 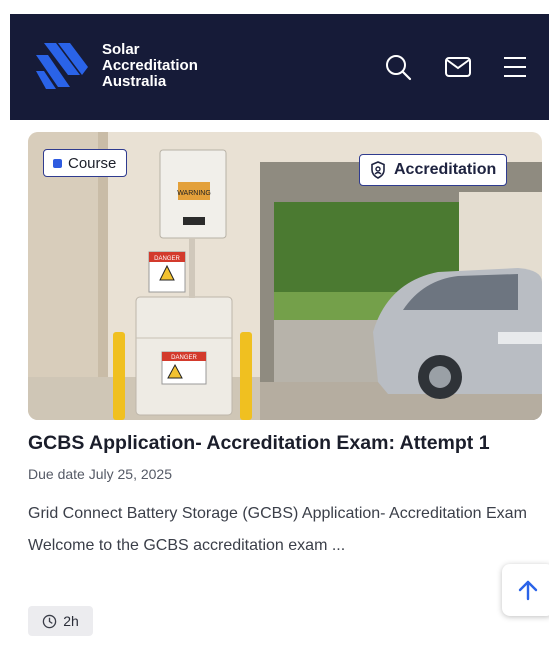 What do you see at coordinates (92, 163) in the screenshot?
I see `course-badge-label: Course` at bounding box center [92, 163].